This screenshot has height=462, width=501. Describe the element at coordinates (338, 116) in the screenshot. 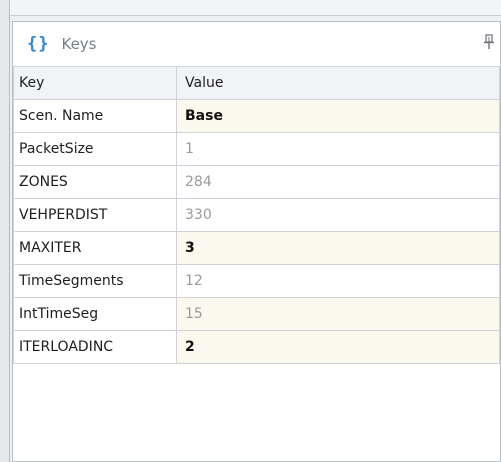

I see `row-value: Base` at that location.